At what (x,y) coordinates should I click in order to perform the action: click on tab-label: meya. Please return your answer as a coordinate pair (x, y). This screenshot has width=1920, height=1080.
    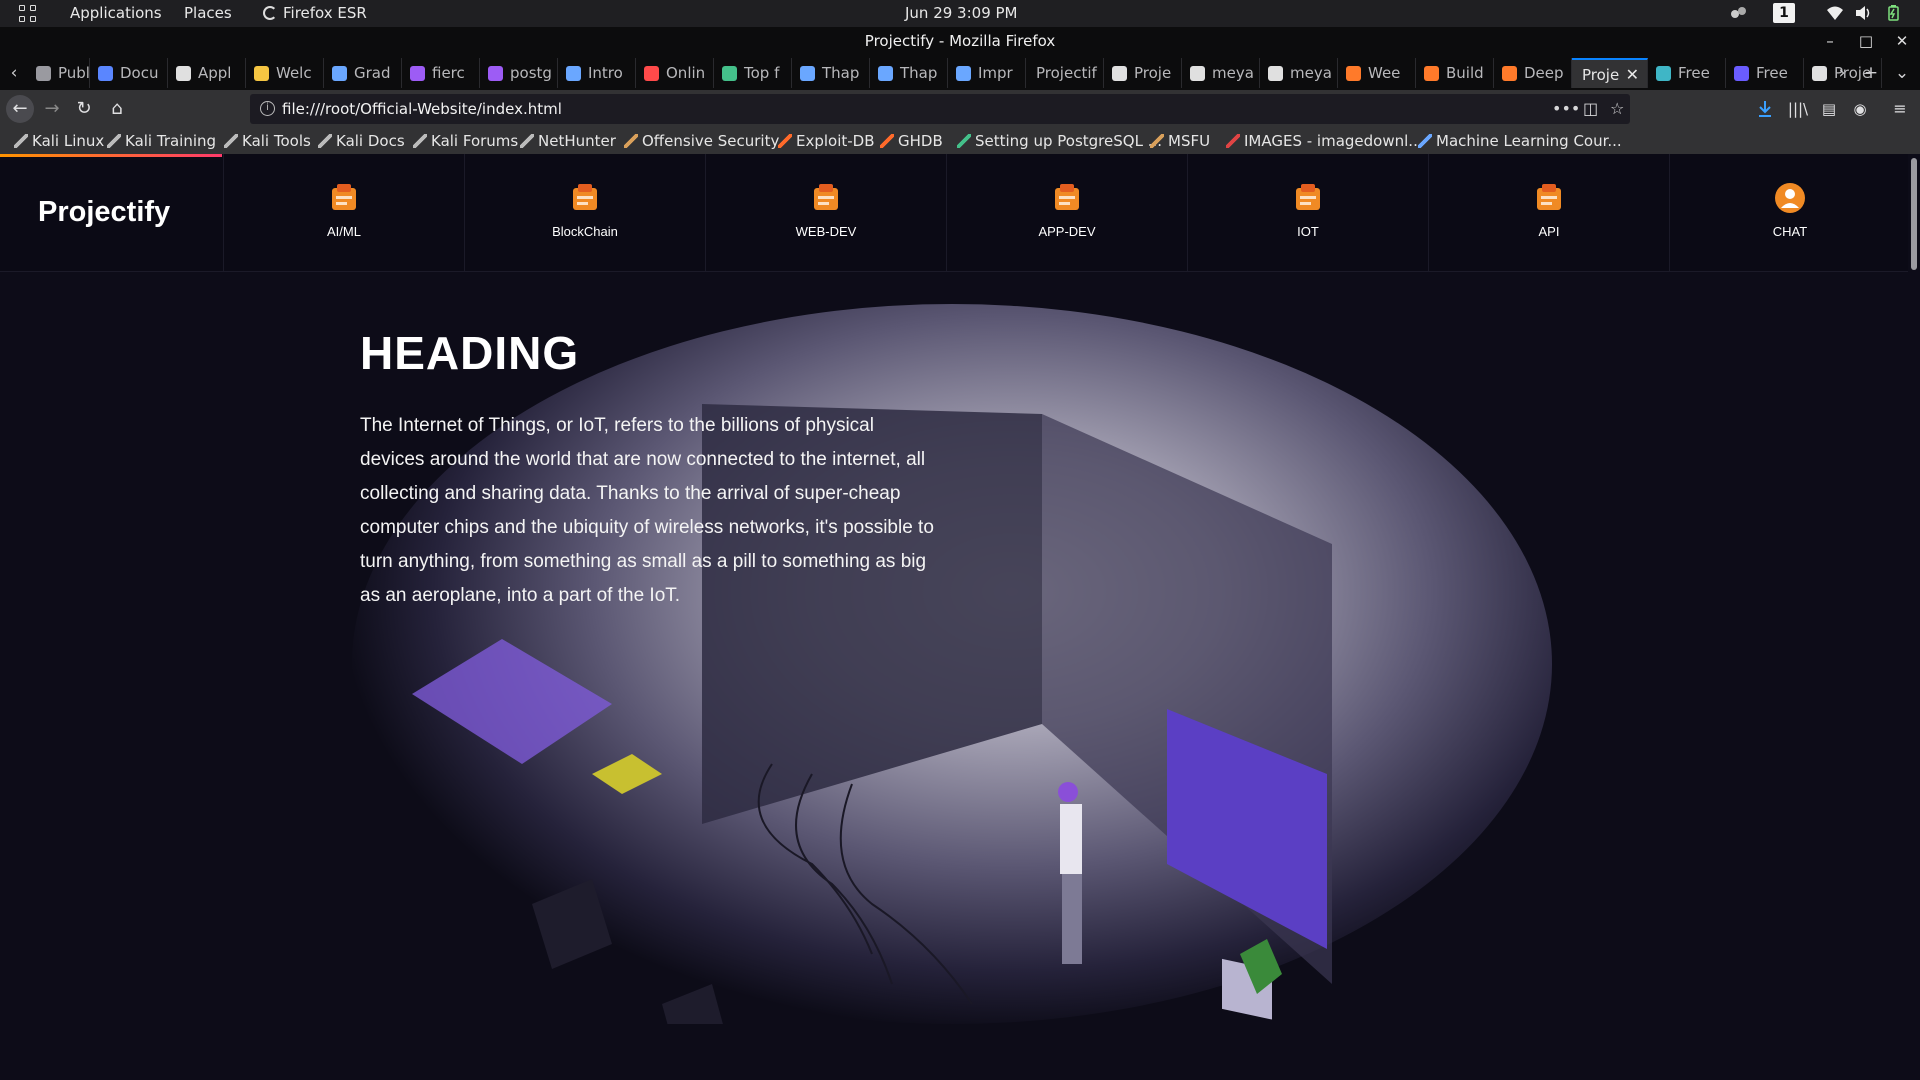
    Looking at the image, I should click on (1233, 73).